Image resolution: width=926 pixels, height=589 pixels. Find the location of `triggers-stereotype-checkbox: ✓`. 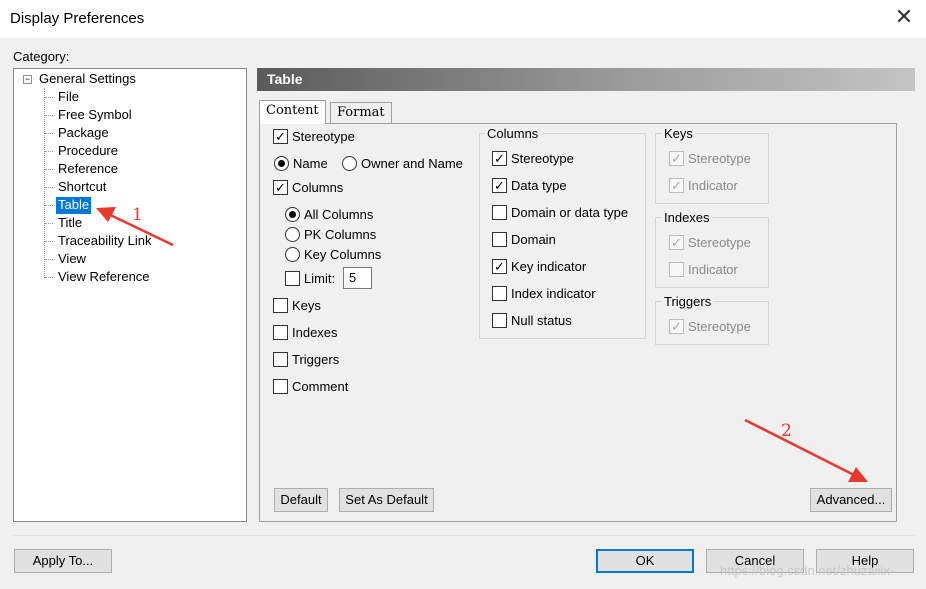

triggers-stereotype-checkbox: ✓ is located at coordinates (676, 326).